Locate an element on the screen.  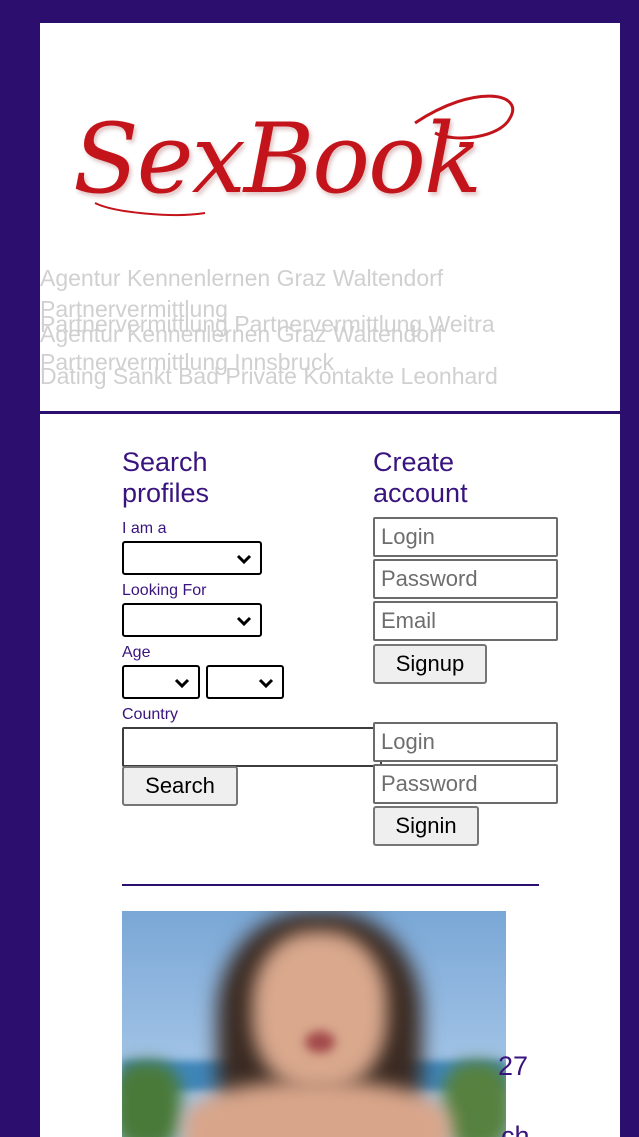
tagline-4: Agentur Kennenlernen Graz Waltendorf is located at coordinates (241, 334).